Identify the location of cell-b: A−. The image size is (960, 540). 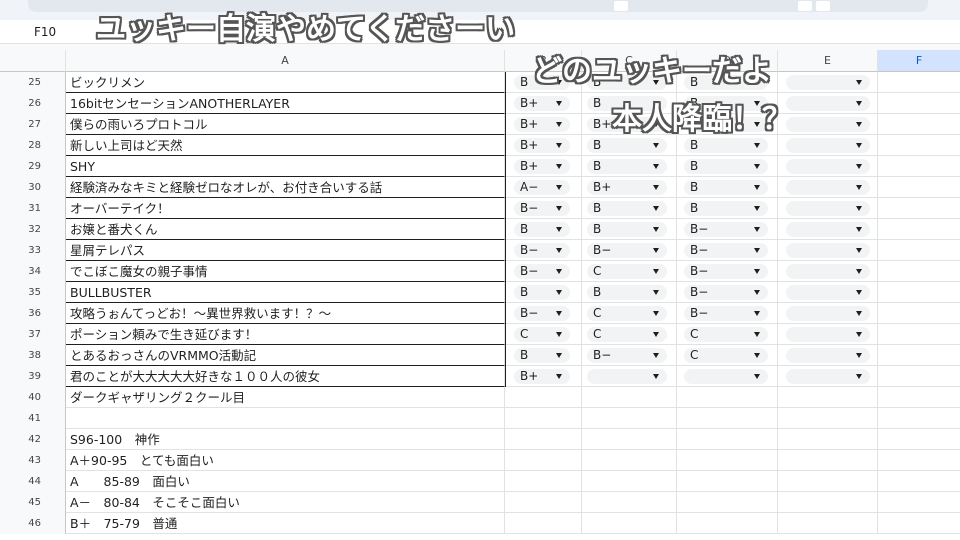
(543, 187).